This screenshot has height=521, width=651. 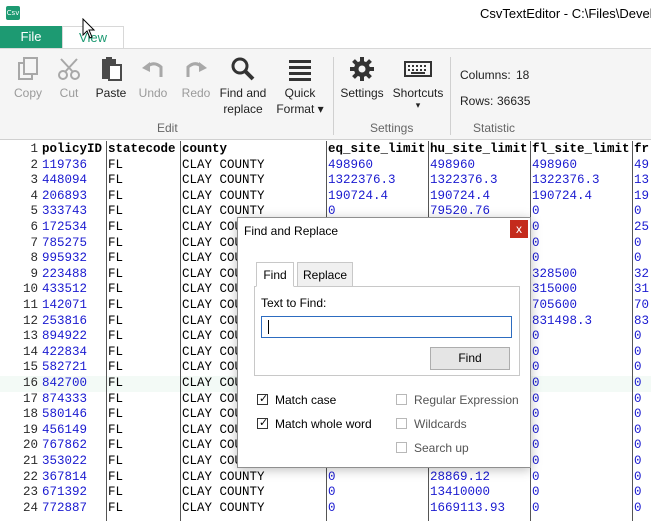 I want to click on table-cell: 83, so click(x=642, y=321).